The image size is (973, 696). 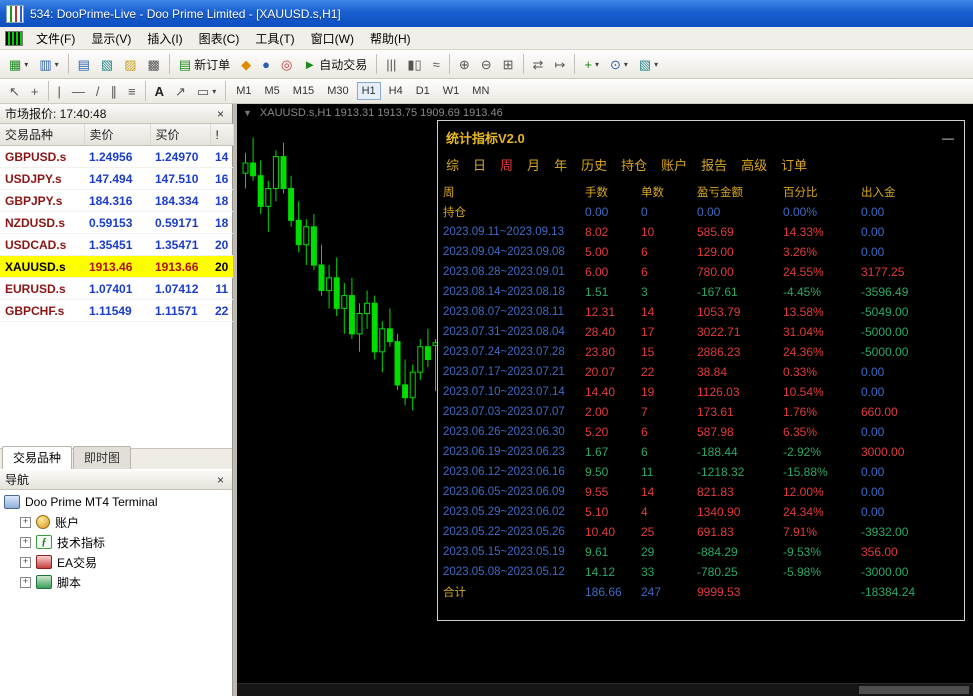 What do you see at coordinates (479, 164) in the screenshot?
I see `stat-tab-day: 日` at bounding box center [479, 164].